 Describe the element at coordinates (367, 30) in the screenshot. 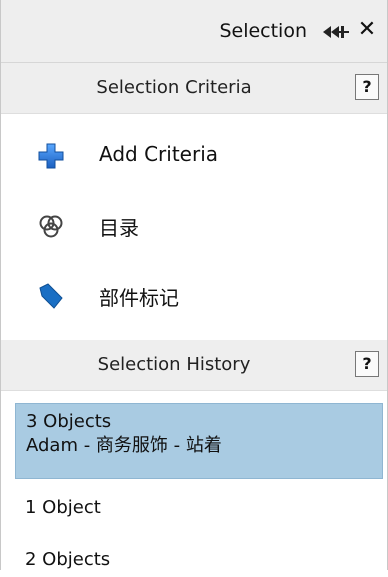

I see `close-icon: ✕` at that location.